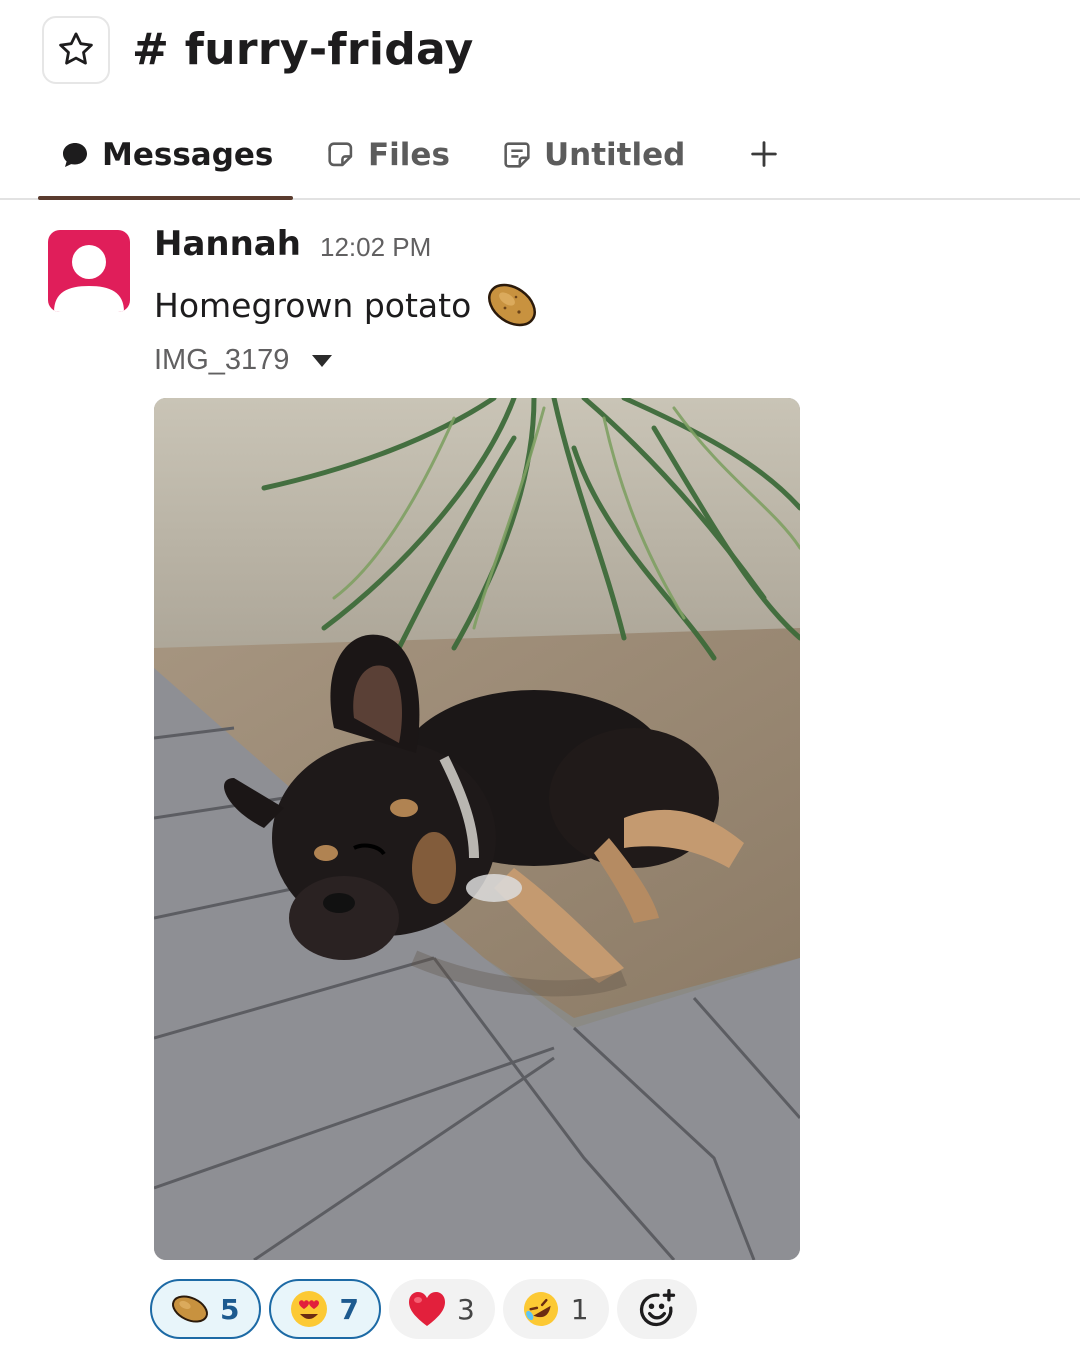  Describe the element at coordinates (313, 305) in the screenshot. I see `message-body: Homegrown potato` at that location.